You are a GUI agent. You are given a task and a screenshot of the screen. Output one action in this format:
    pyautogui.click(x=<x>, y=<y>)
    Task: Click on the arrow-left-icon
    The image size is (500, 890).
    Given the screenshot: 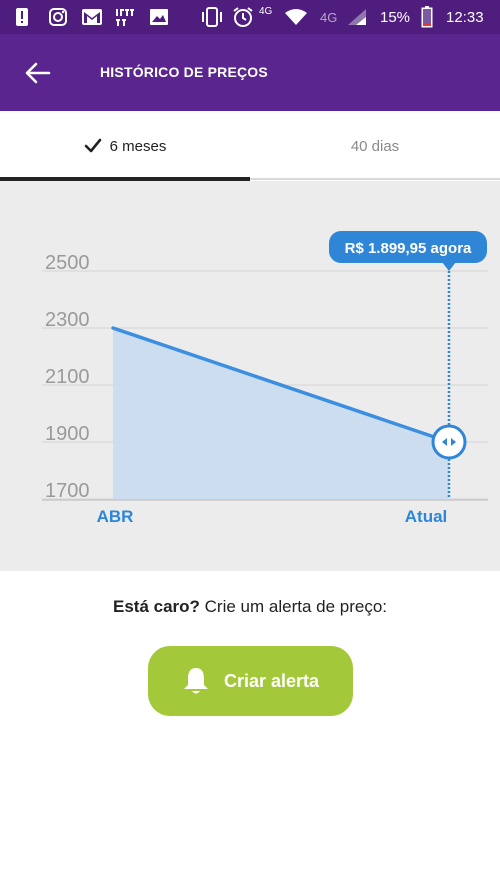 What is the action you would take?
    pyautogui.click(x=38, y=73)
    